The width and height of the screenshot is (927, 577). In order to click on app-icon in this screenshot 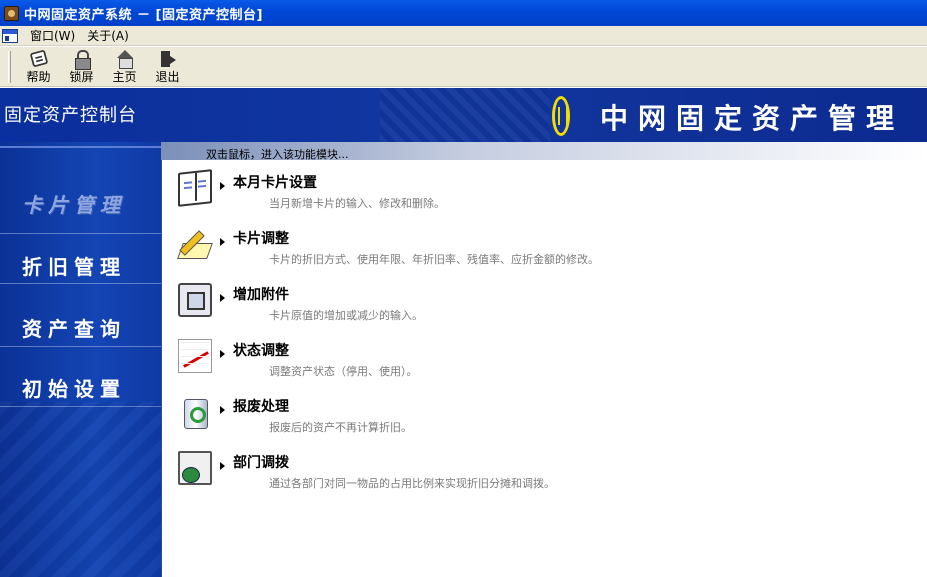, I will do `click(11, 13)`.